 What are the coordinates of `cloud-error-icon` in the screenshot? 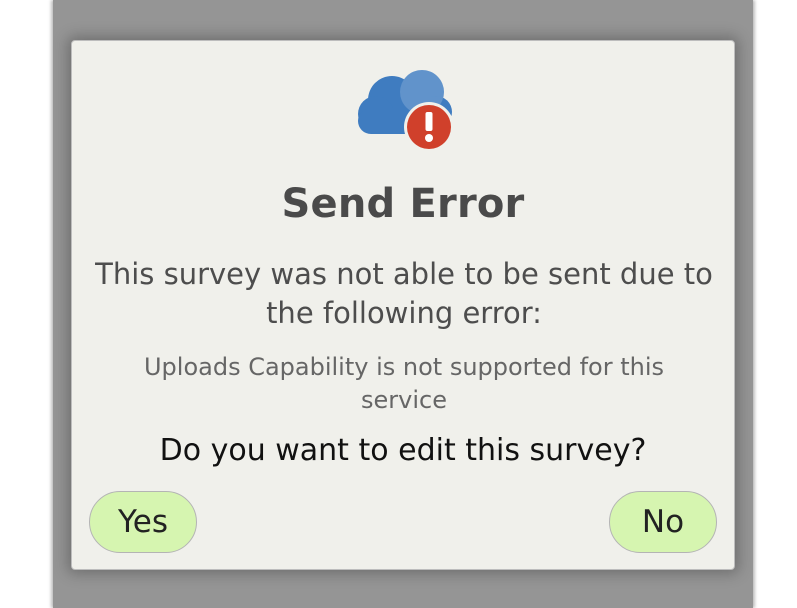 It's located at (406, 111).